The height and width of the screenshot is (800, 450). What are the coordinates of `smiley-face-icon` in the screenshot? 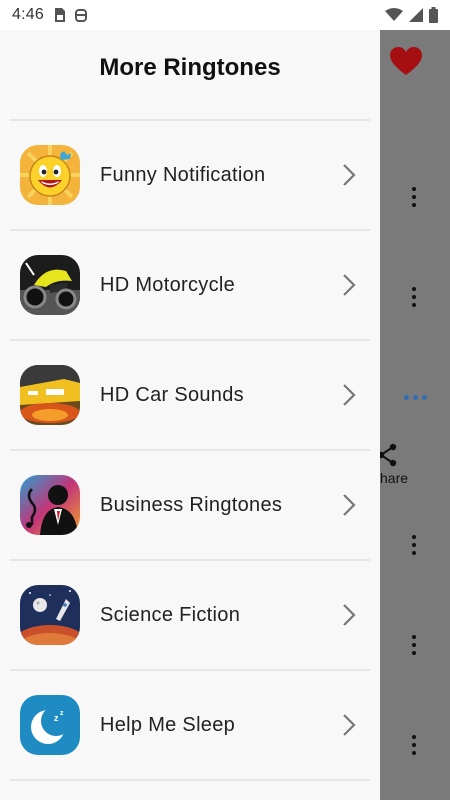 It's located at (50, 175).